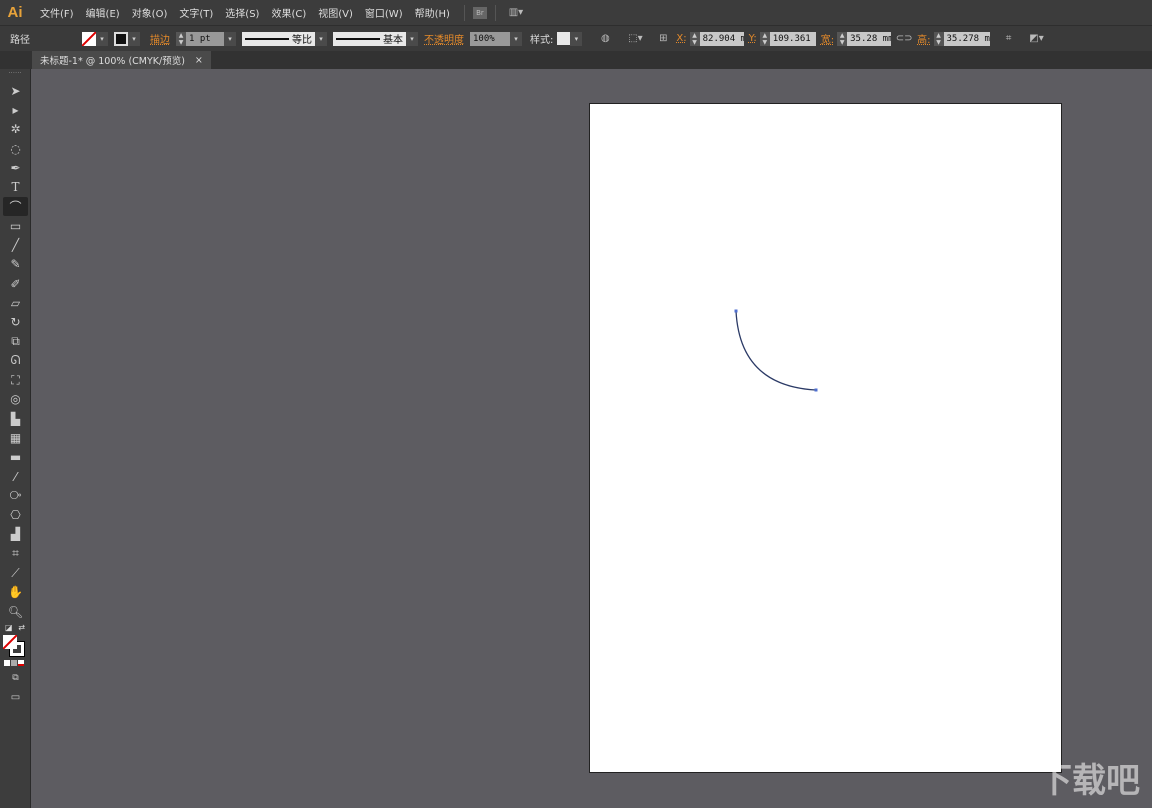 The height and width of the screenshot is (808, 1152). Describe the element at coordinates (205, 38) in the screenshot. I see `stroke-weight-field: 1 pt` at that location.